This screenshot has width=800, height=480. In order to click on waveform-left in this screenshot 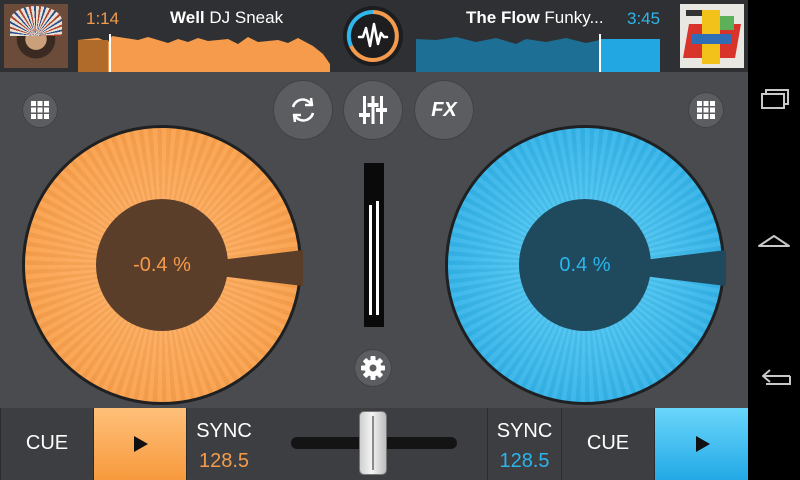, I will do `click(204, 53)`.